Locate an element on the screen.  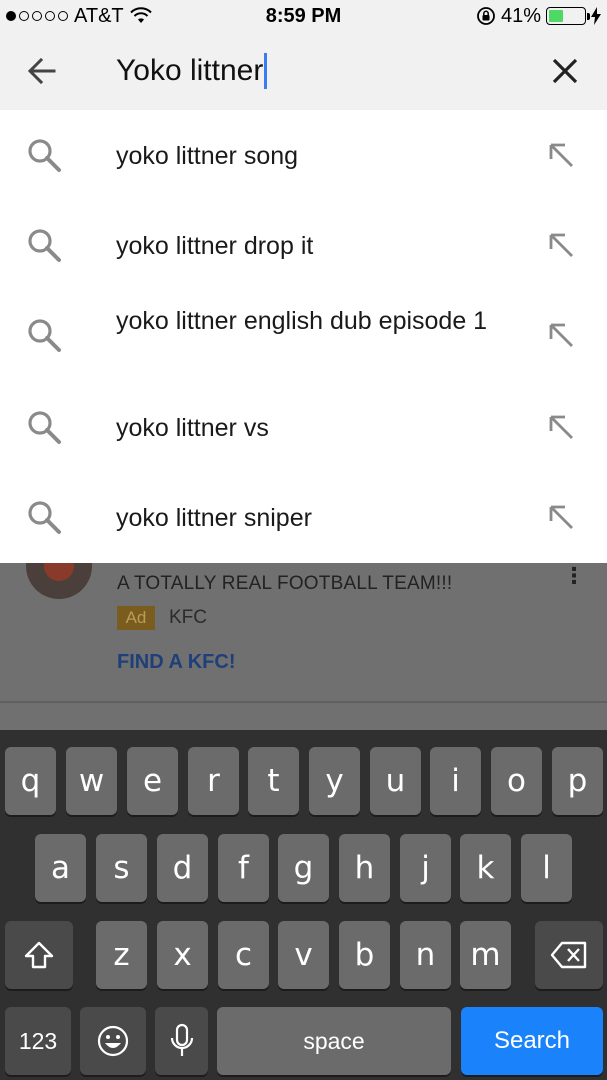
rotation-lock-icon is located at coordinates (486, 16).